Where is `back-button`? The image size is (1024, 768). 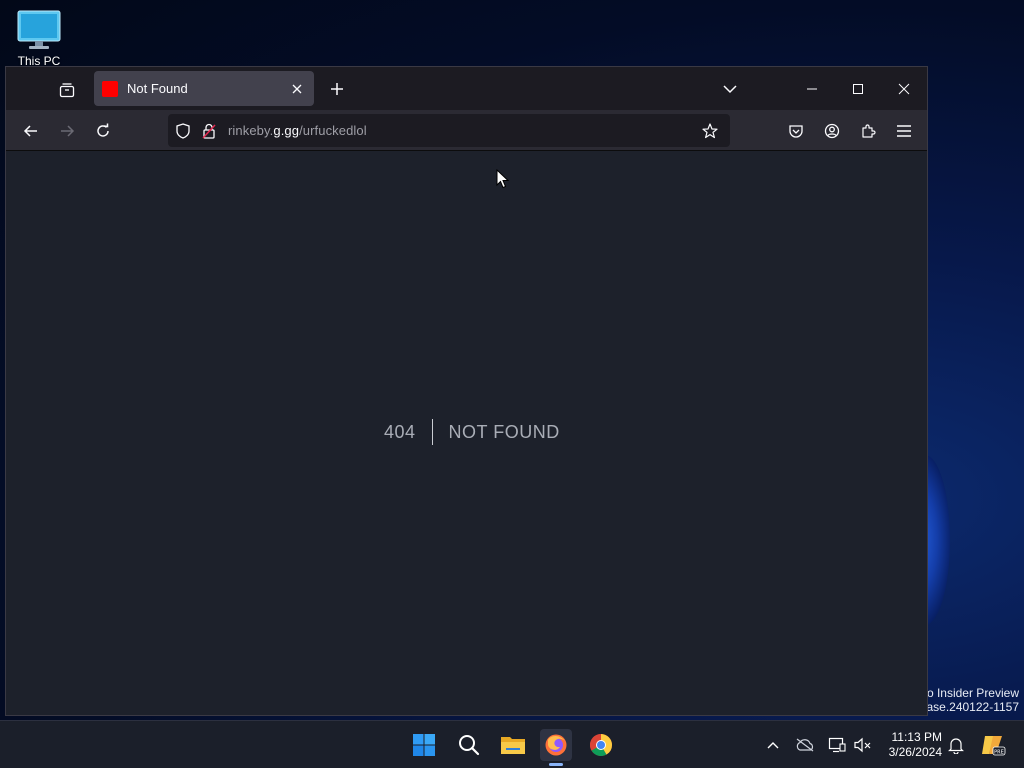
back-button is located at coordinates (31, 131).